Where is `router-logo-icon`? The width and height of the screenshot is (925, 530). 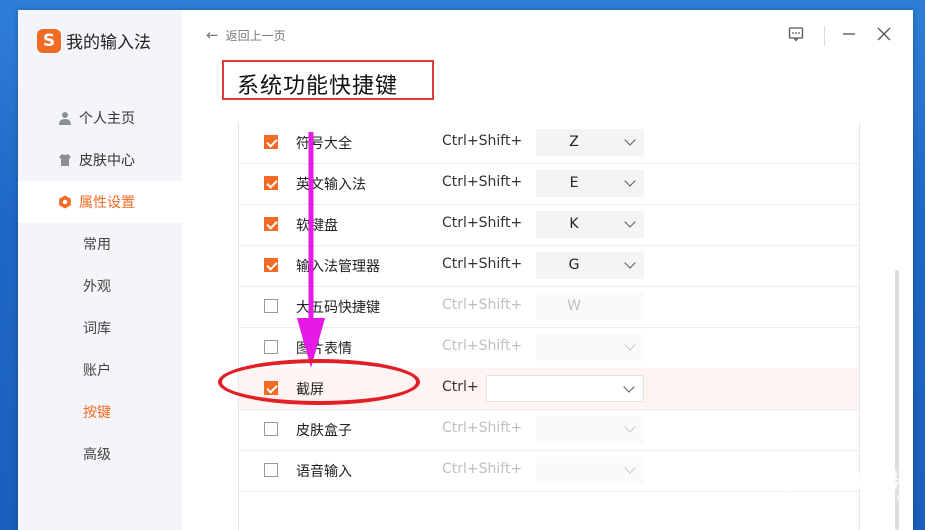 router-logo-icon is located at coordinates (805, 484).